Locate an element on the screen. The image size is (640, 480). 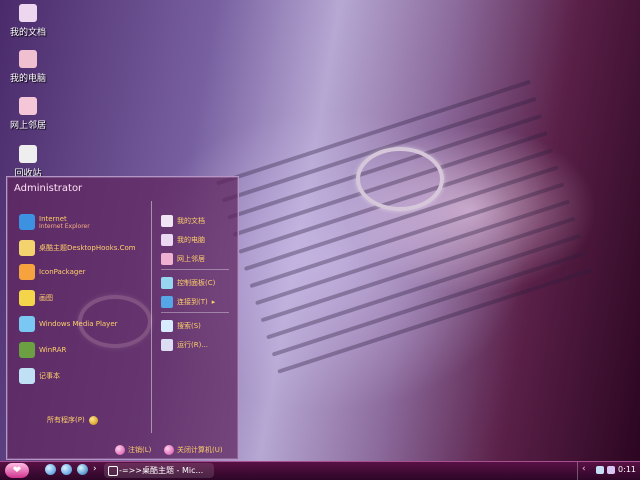
taskbar-app-icon is located at coordinates (113, 471).